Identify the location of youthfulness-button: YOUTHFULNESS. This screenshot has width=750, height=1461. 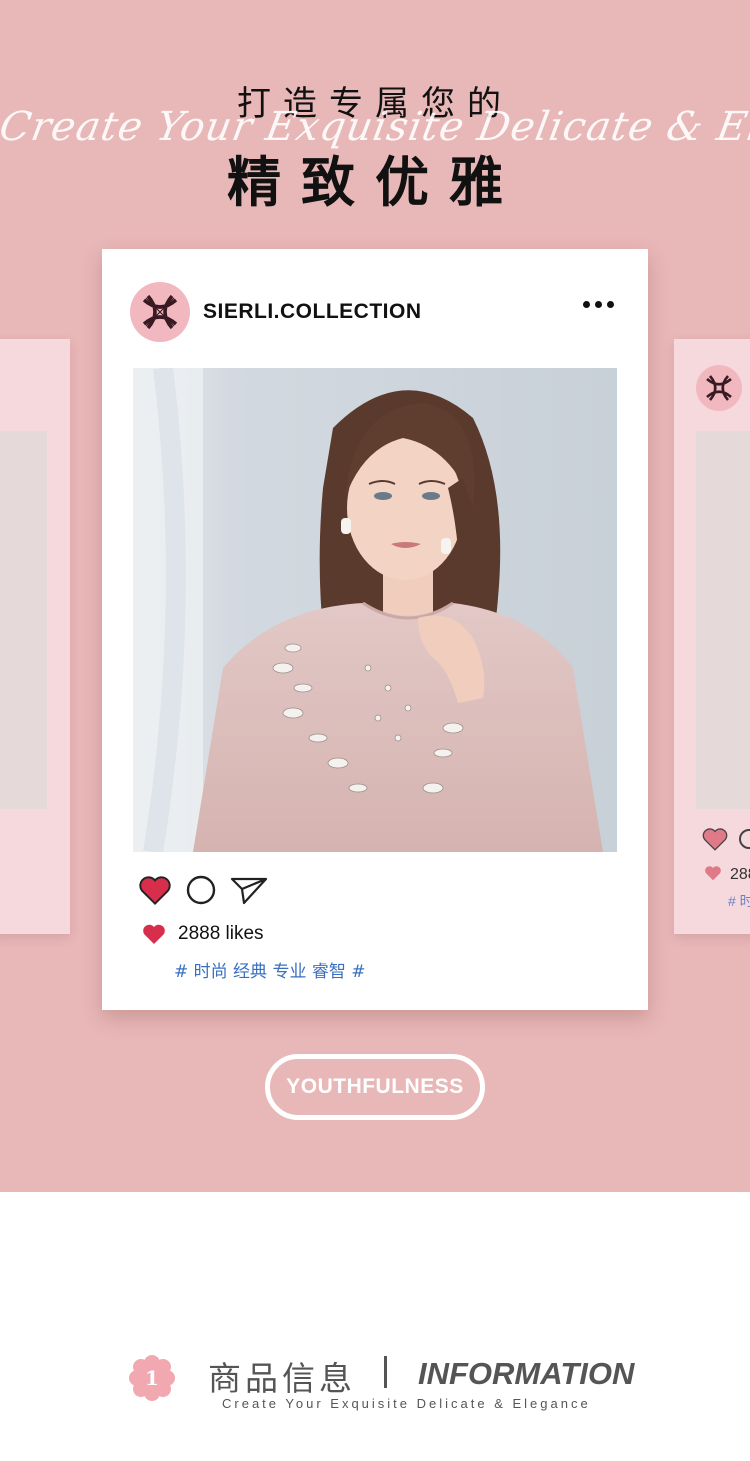
(375, 1087).